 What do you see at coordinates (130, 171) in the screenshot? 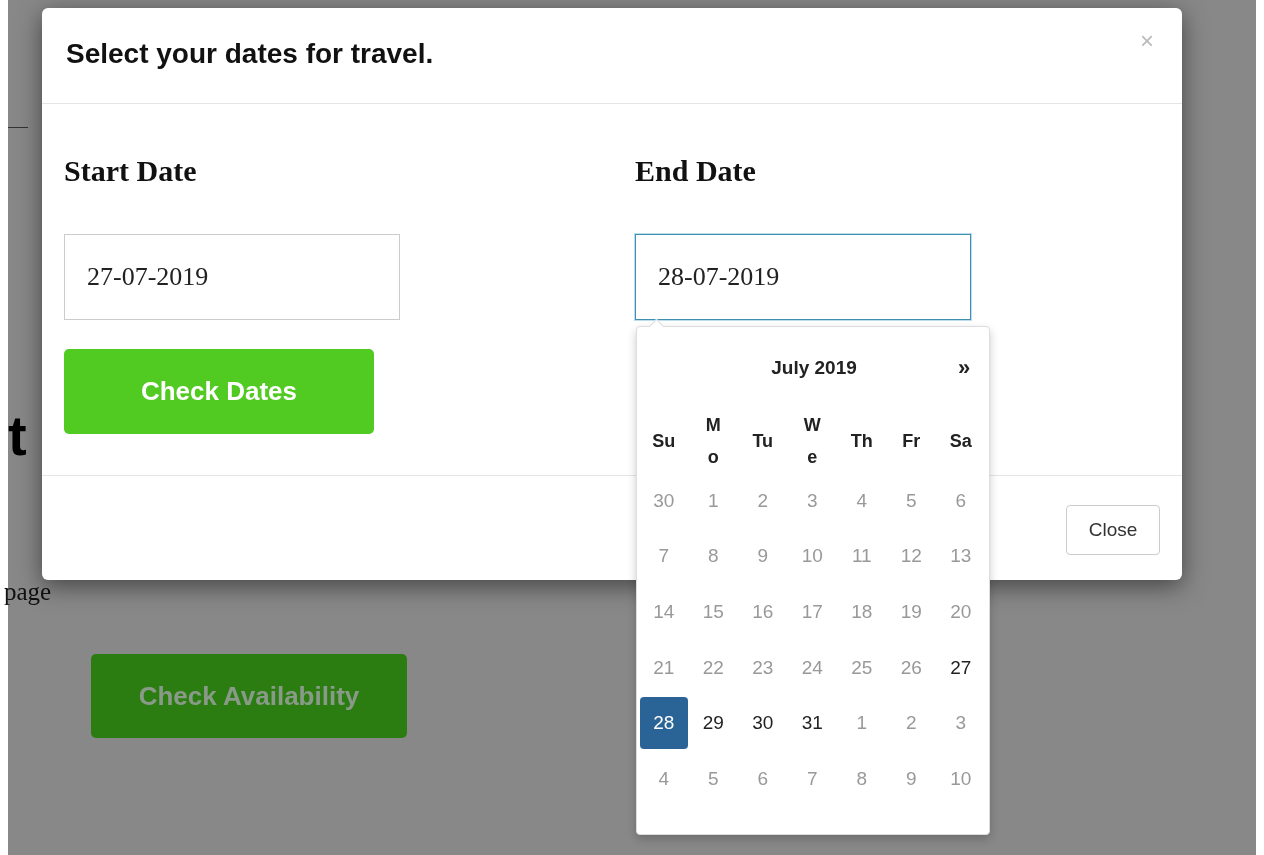
I see `field-label: Start Date` at bounding box center [130, 171].